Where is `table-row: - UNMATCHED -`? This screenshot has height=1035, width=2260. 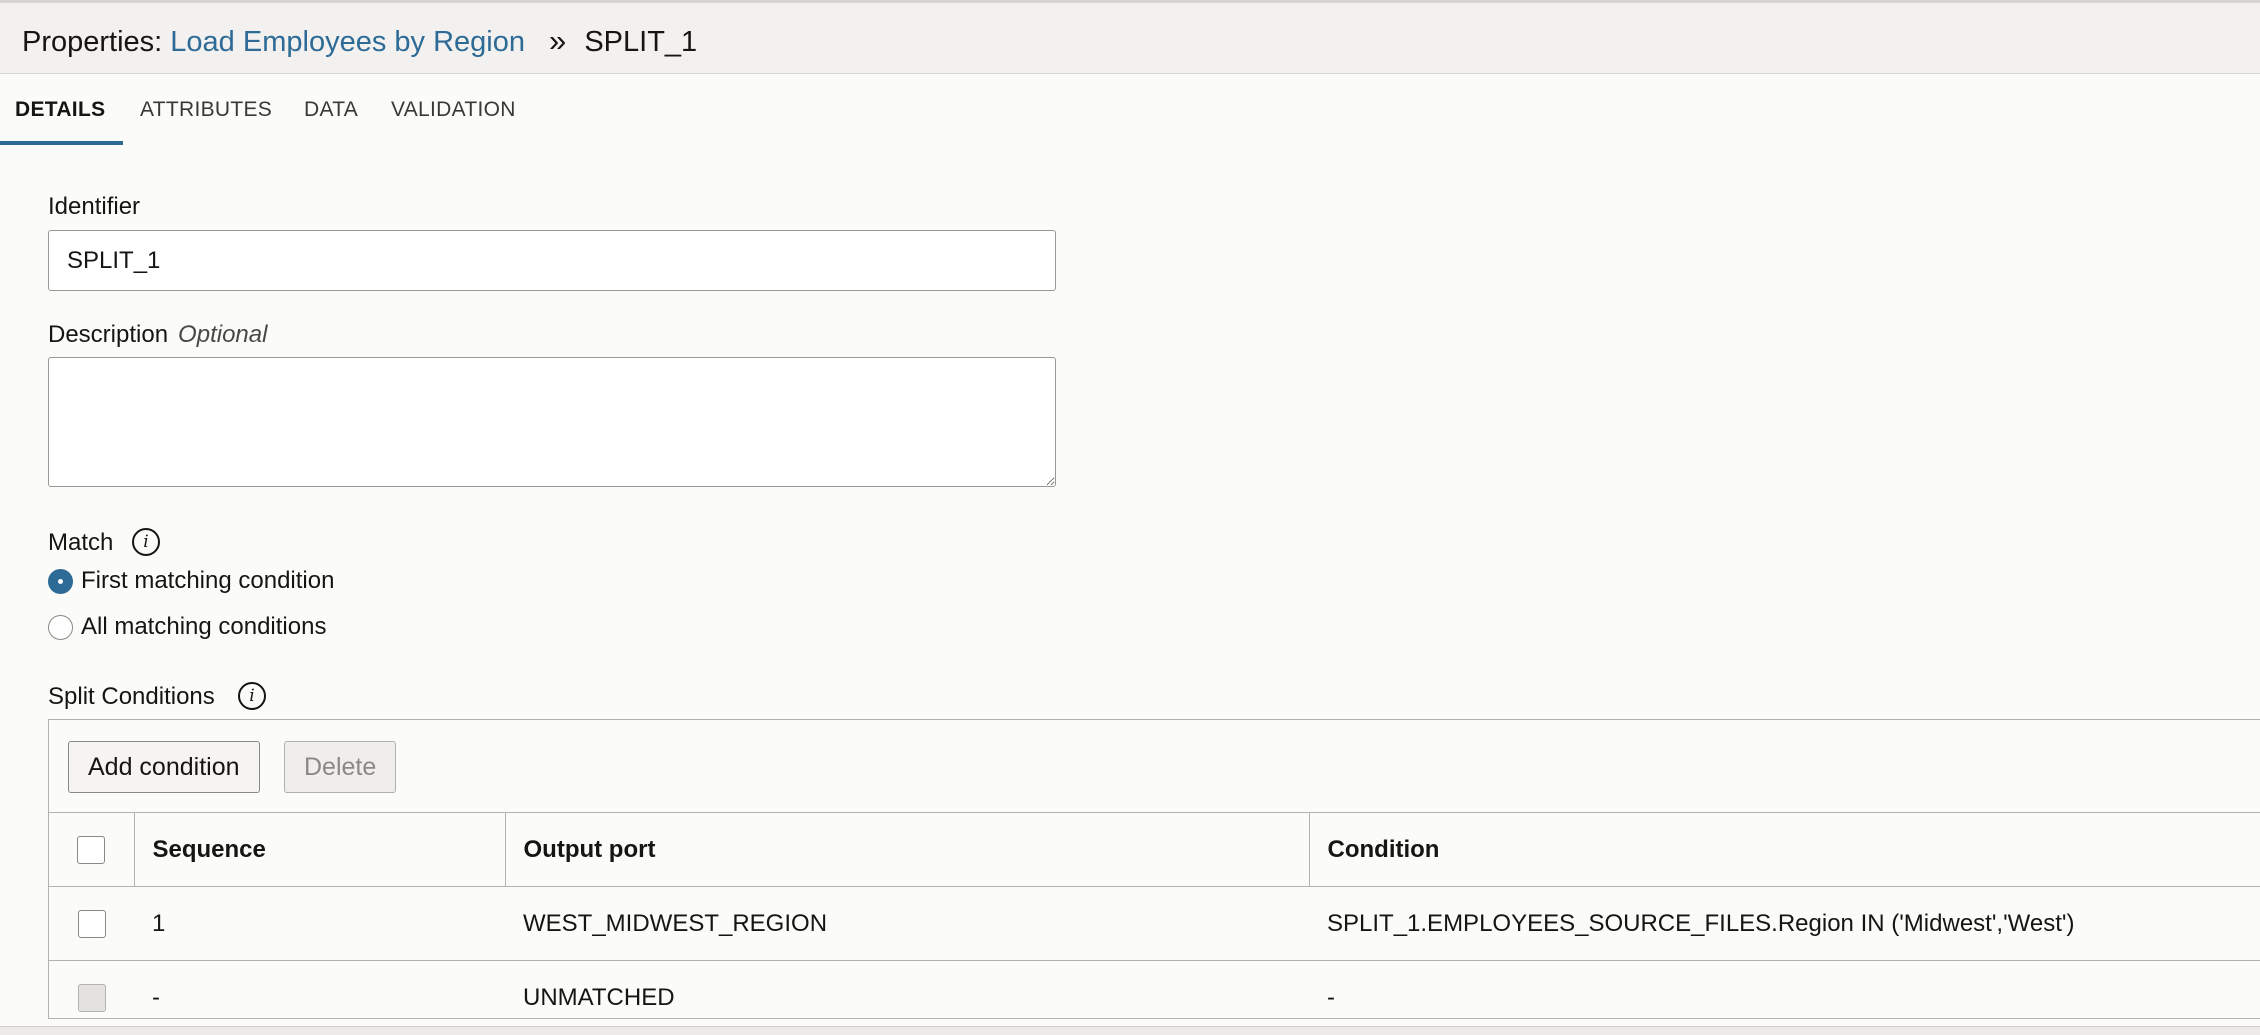 table-row: - UNMATCHED - is located at coordinates (1154, 989).